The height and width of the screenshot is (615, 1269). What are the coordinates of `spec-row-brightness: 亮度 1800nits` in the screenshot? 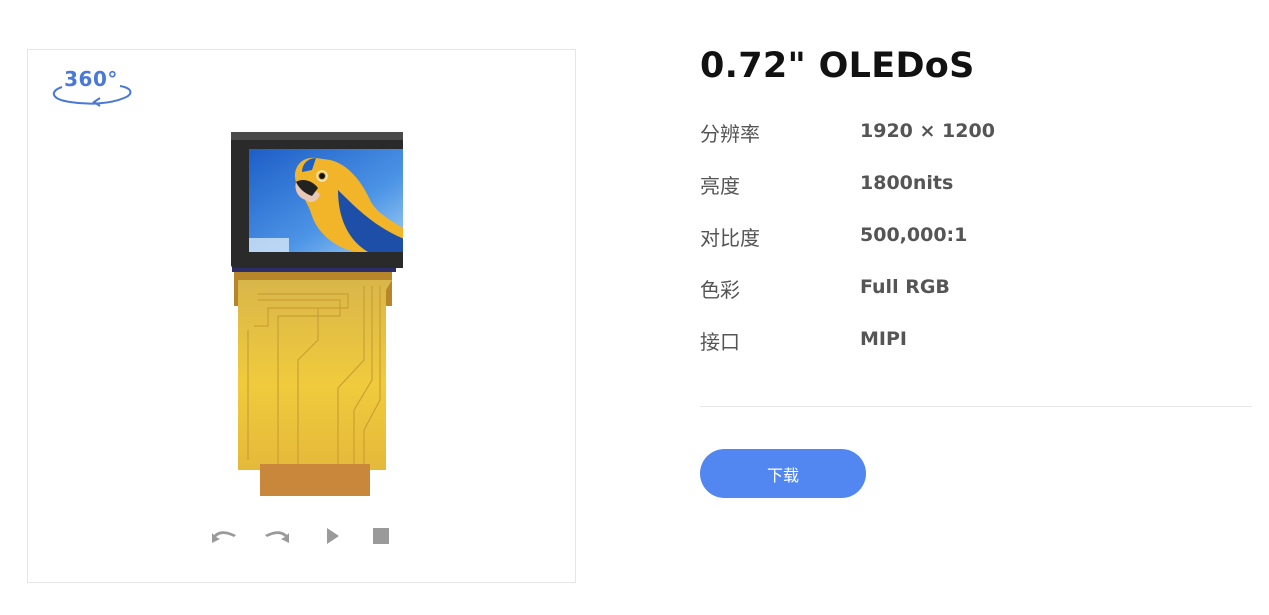 It's located at (960, 184).